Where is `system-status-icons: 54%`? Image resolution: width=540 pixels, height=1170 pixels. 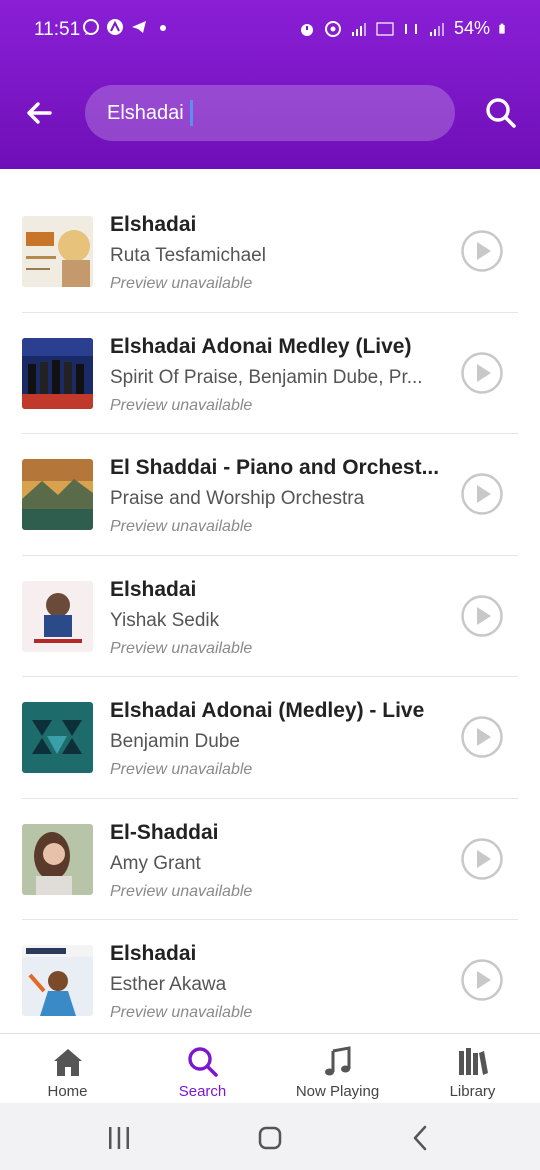
system-status-icons: 54% is located at coordinates (404, 28).